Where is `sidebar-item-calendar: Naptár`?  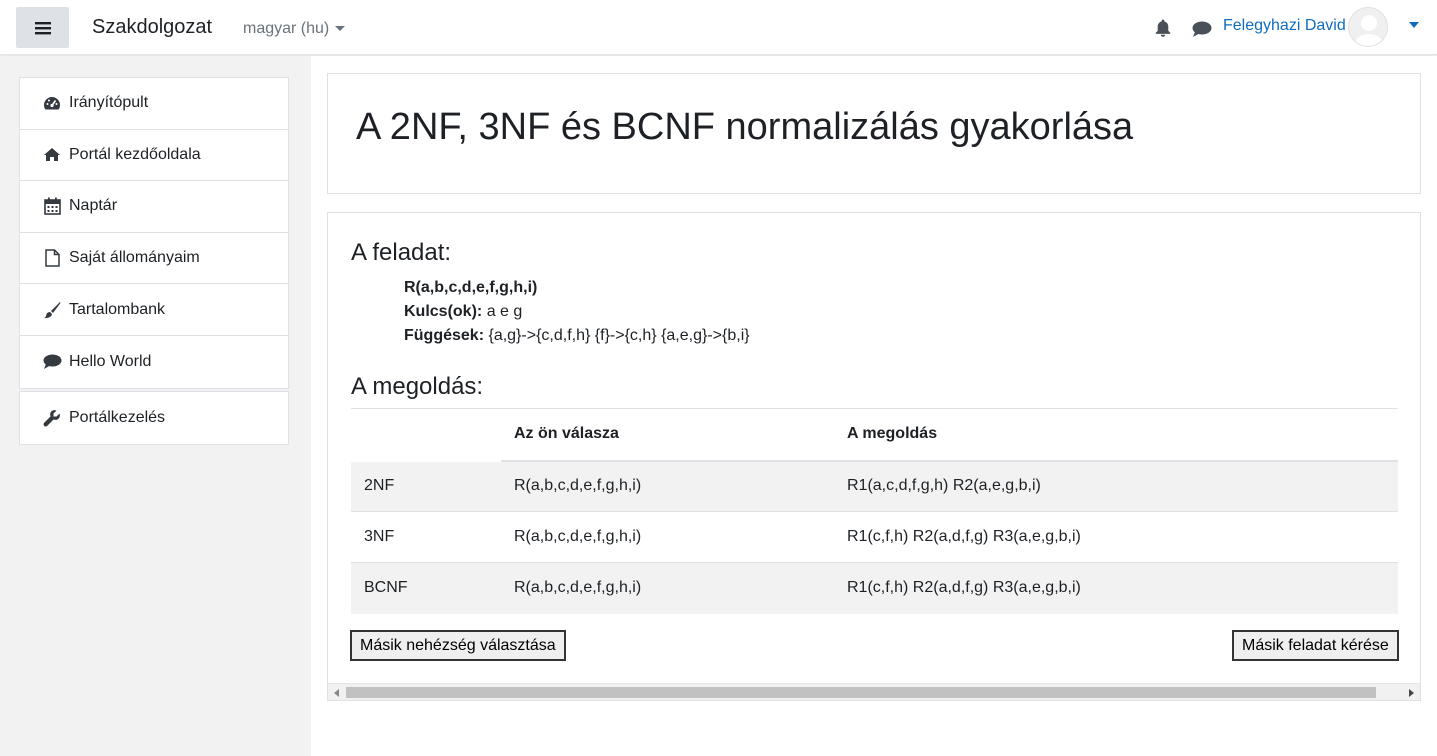
sidebar-item-calendar: Naptár is located at coordinates (154, 207).